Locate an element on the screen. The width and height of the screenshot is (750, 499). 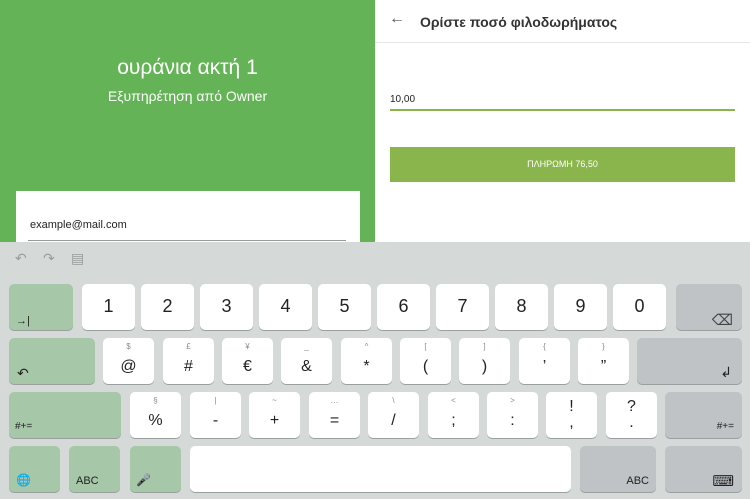
key-9: 9 is located at coordinates (580, 307).